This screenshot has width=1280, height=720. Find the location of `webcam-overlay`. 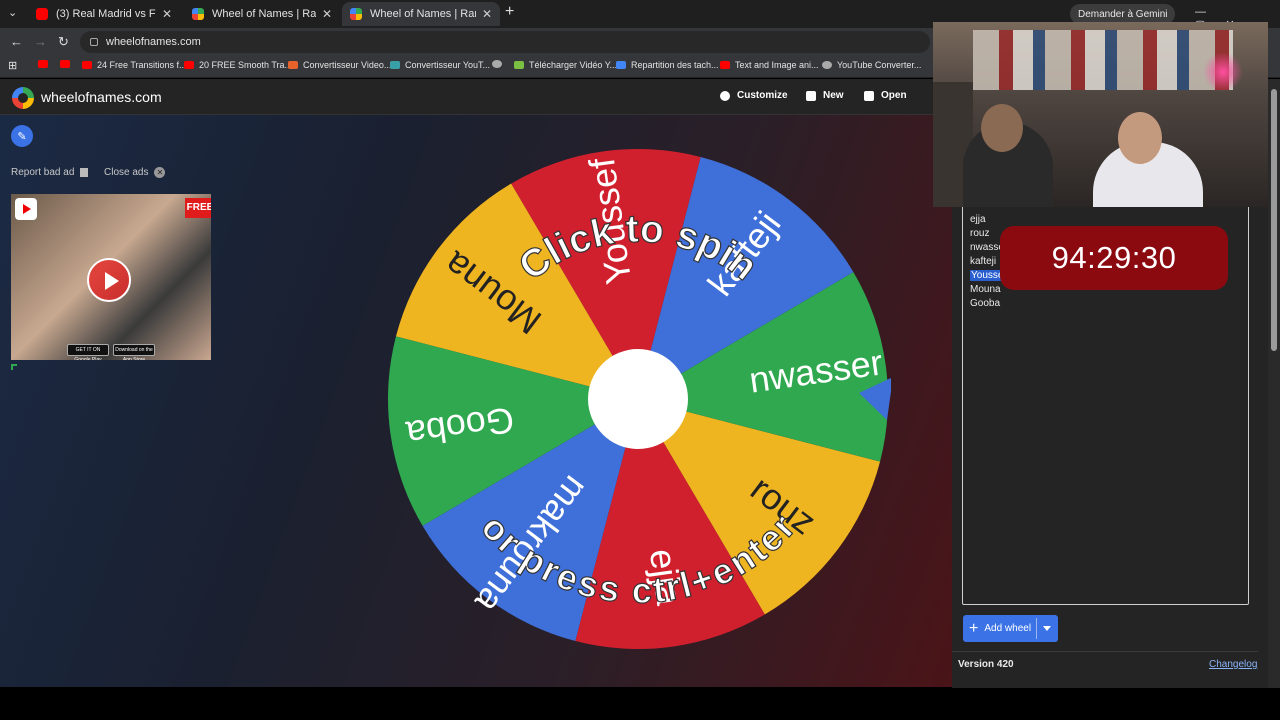

webcam-overlay is located at coordinates (1100, 114).